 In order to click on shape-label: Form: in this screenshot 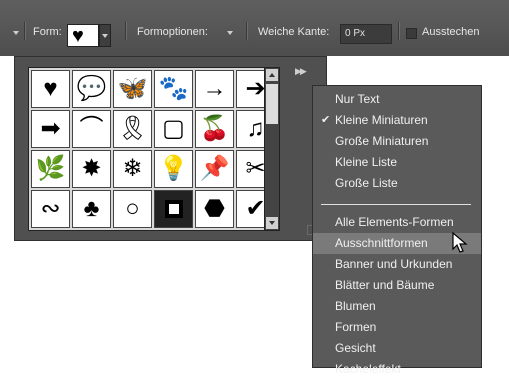, I will do `click(47, 32)`.